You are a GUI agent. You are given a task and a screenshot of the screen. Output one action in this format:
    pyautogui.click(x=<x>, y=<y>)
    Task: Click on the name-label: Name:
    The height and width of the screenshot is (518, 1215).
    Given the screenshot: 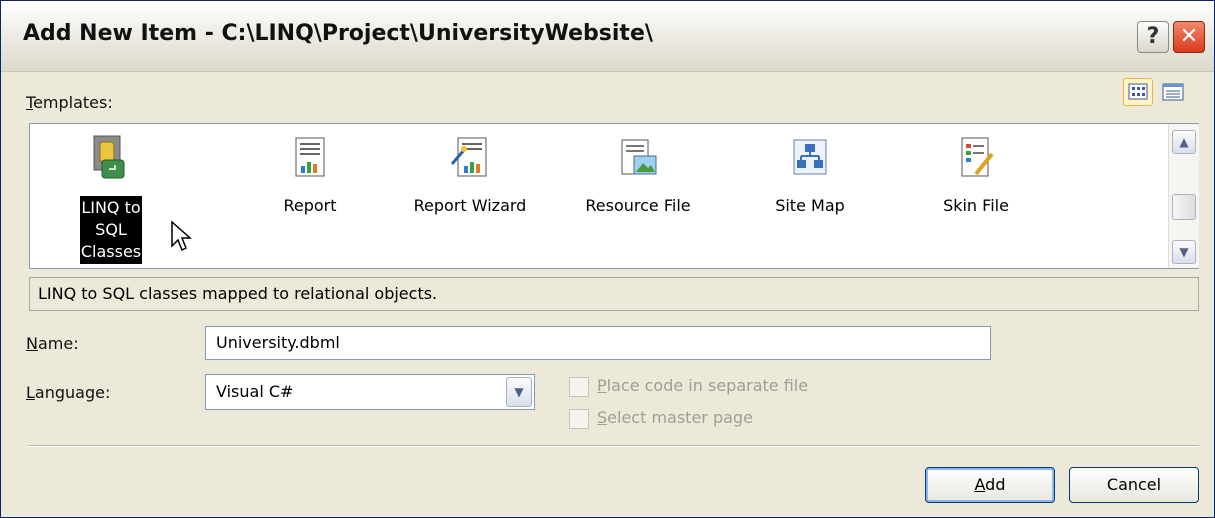 What is the action you would take?
    pyautogui.click(x=52, y=343)
    